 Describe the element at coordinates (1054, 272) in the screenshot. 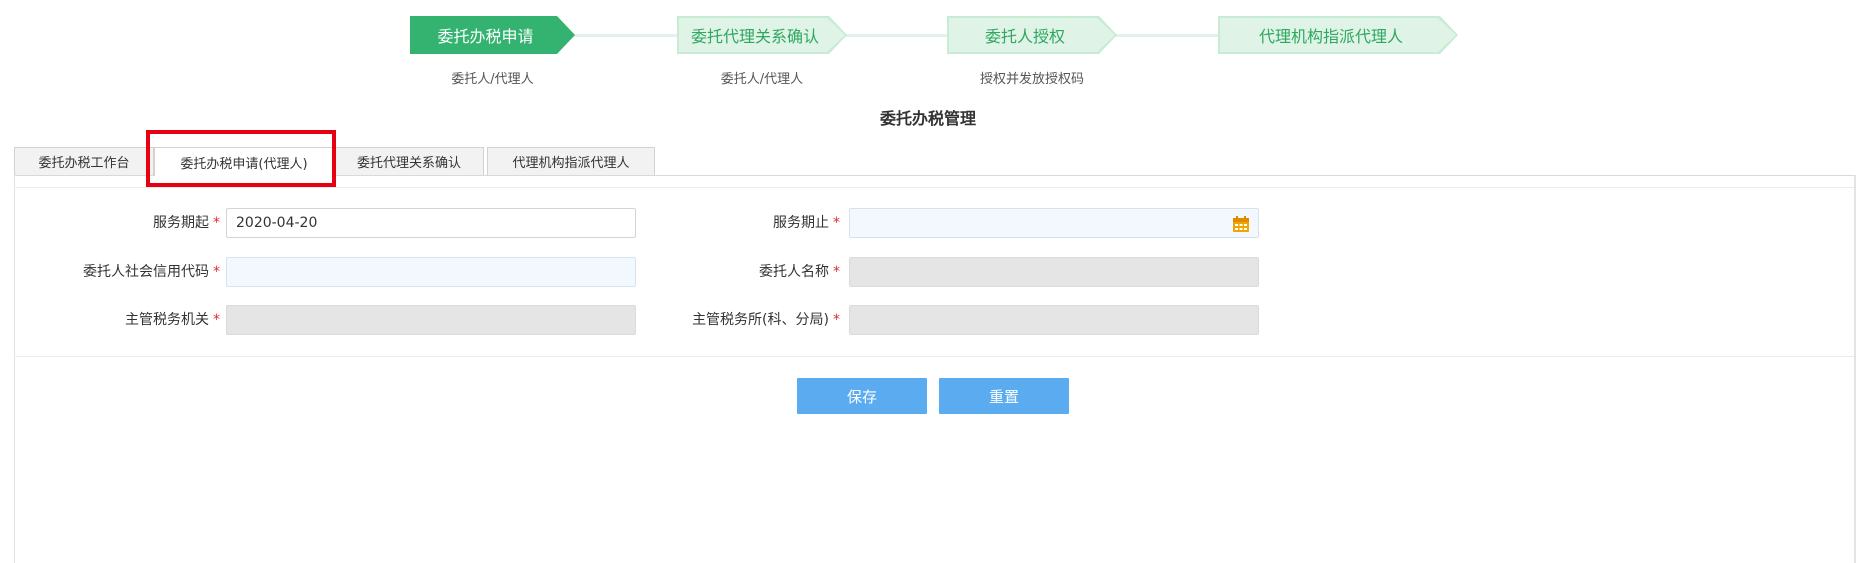

I see `principal-name-input` at that location.